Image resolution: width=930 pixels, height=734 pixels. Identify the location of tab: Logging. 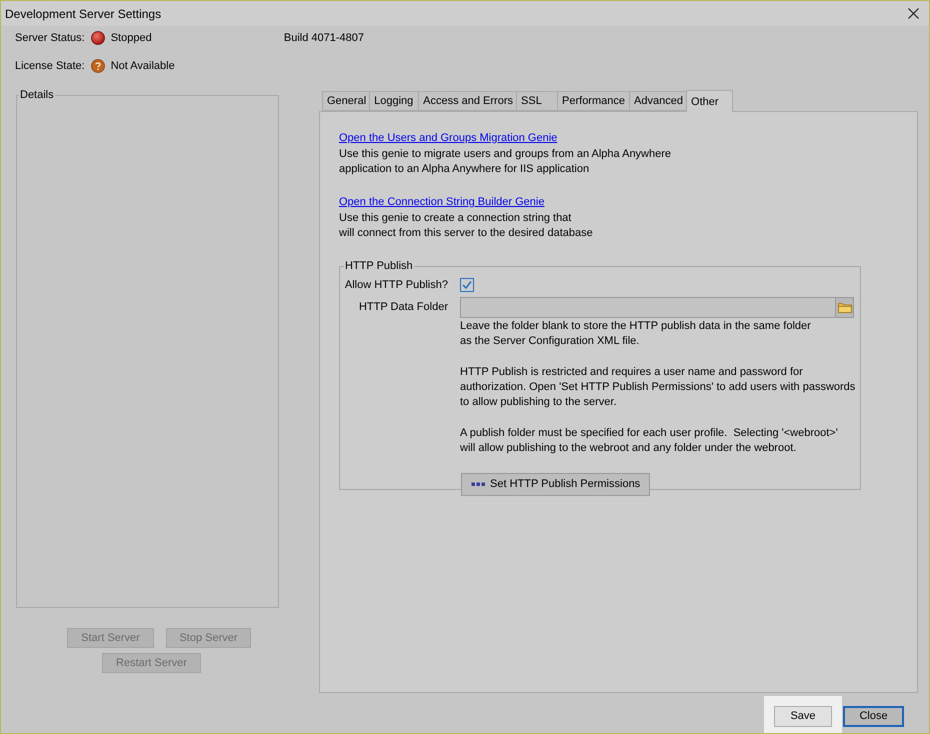
(394, 101).